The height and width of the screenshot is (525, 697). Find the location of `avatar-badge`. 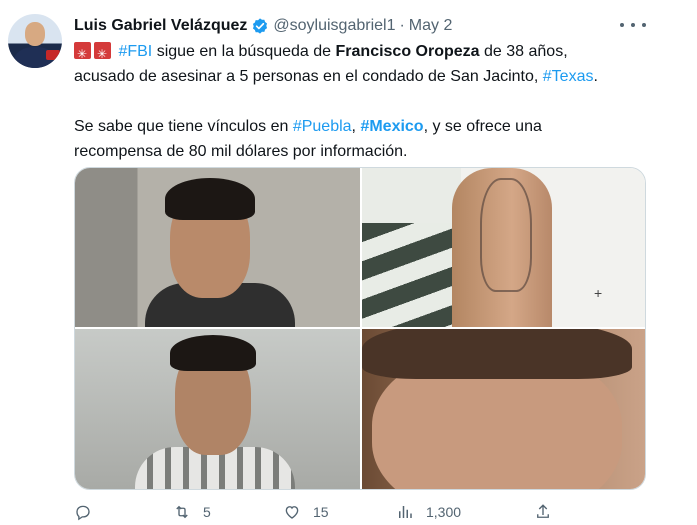

avatar-badge is located at coordinates (53, 55).